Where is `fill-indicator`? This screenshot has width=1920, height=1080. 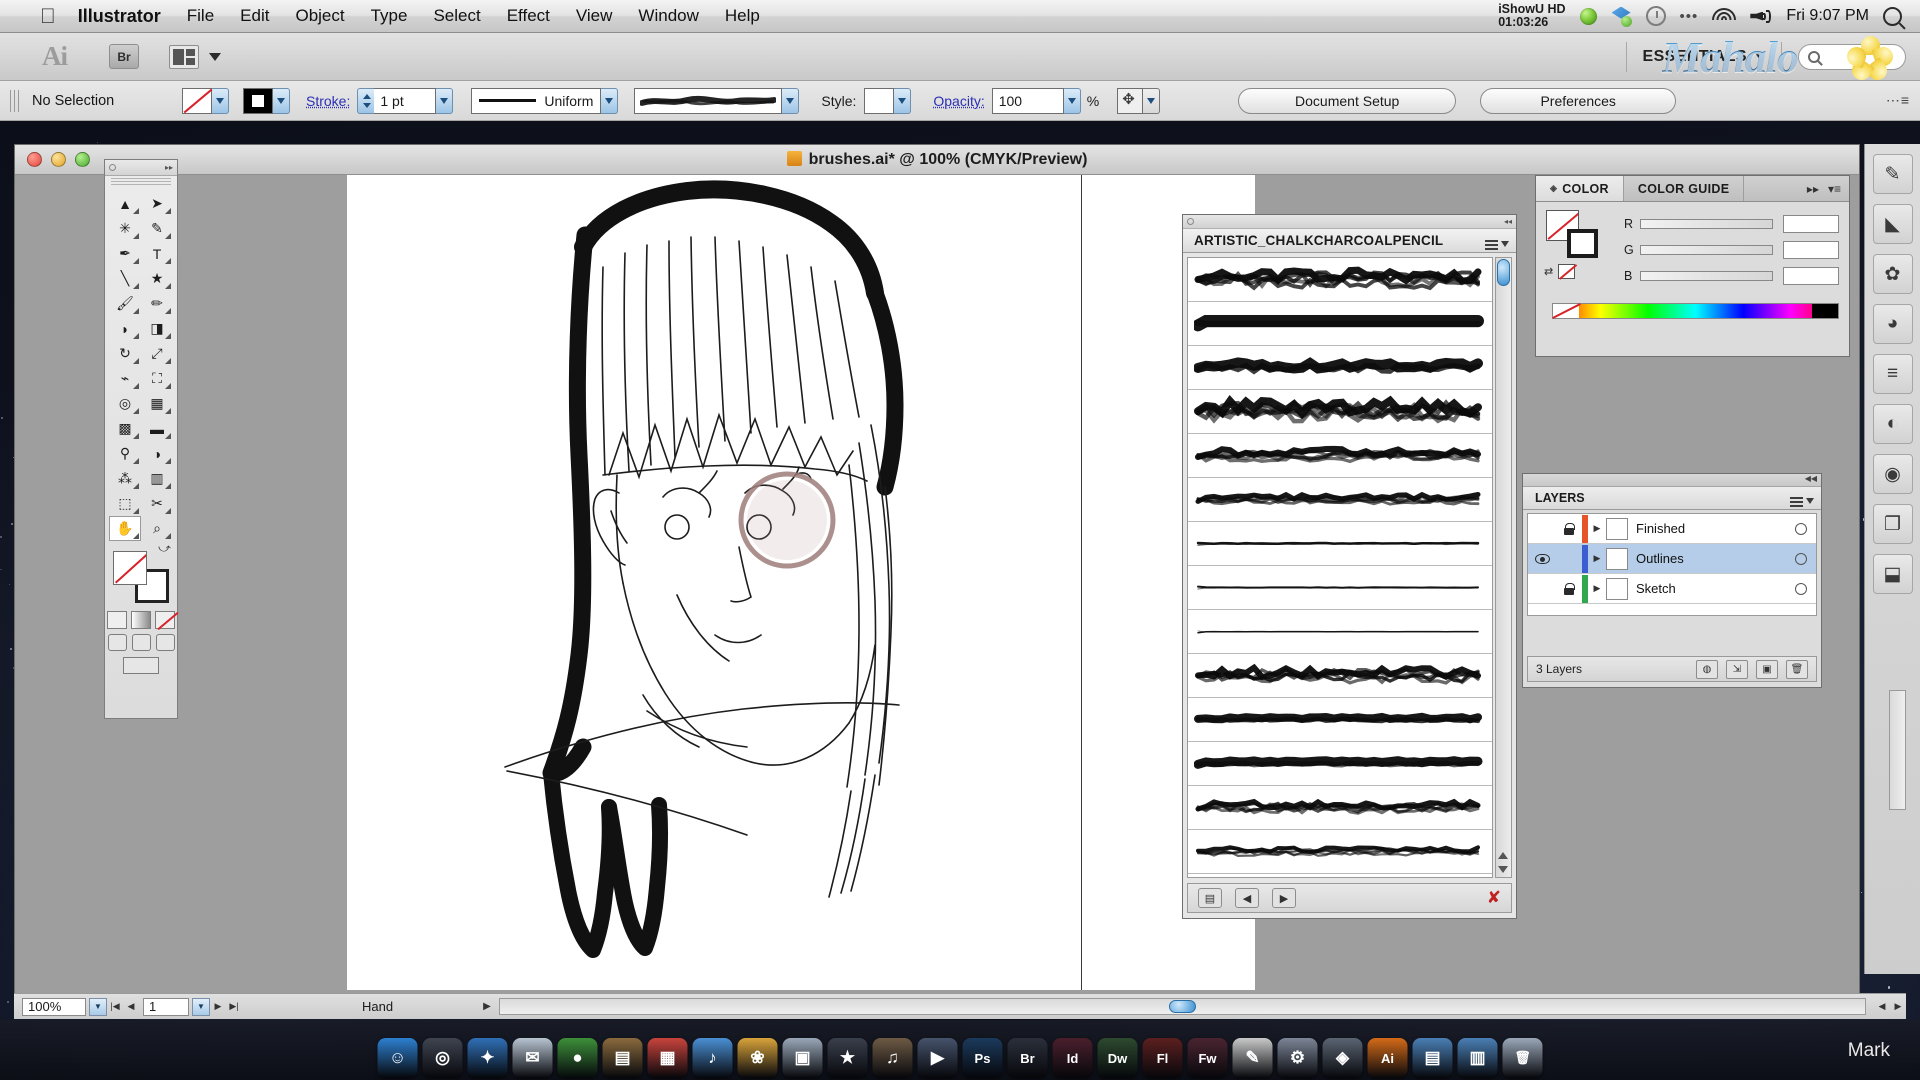 fill-indicator is located at coordinates (130, 568).